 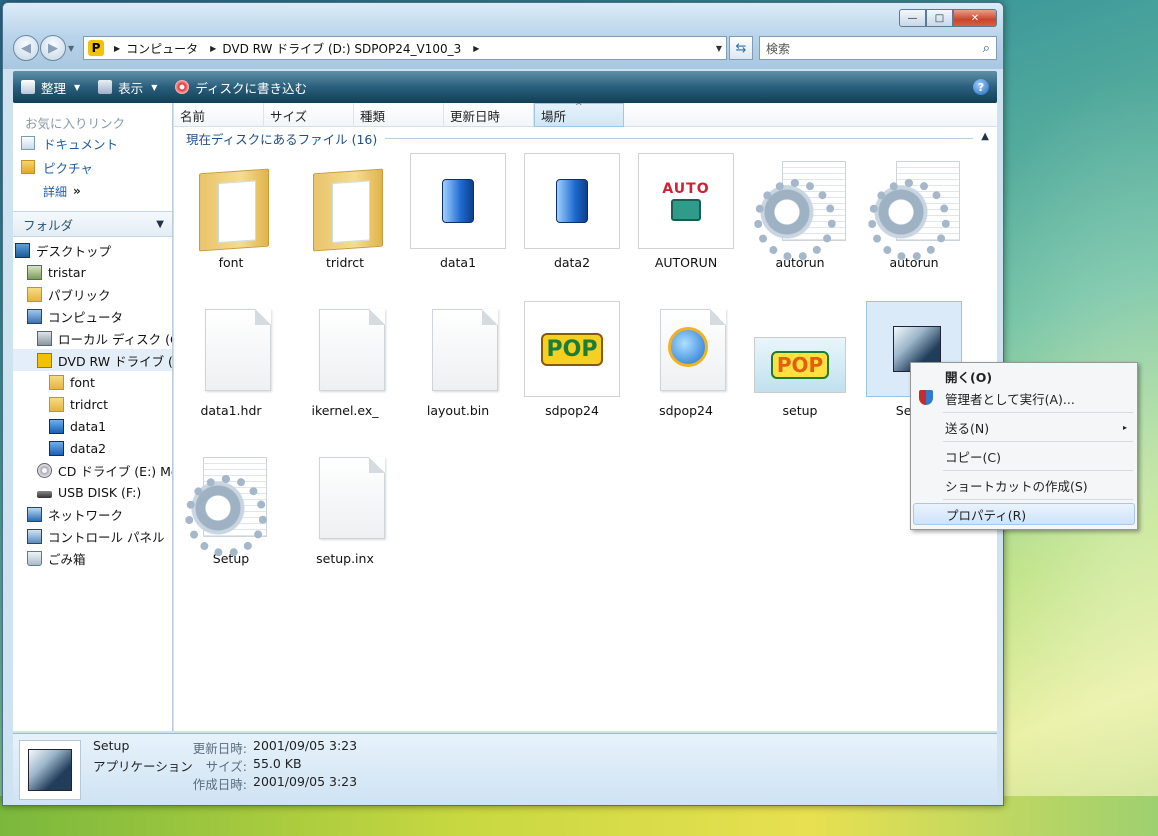 I want to click on column-location: ^ 場所, so click(x=579, y=115).